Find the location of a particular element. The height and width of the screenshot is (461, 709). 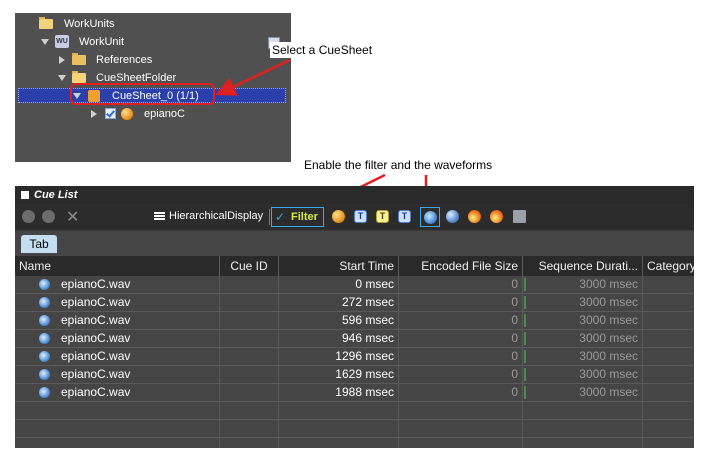

tree-item-references: References is located at coordinates (150, 60).